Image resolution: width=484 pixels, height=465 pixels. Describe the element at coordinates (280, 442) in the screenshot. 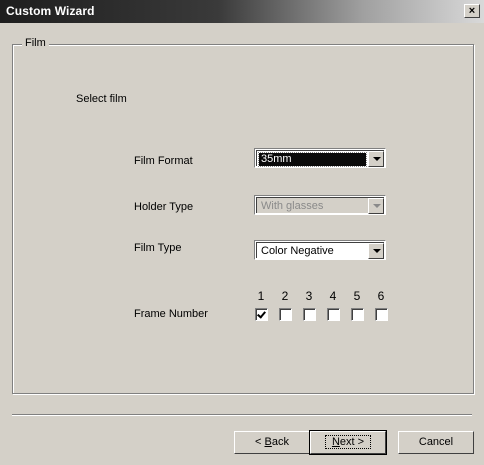

I see `back-rest: ack` at that location.